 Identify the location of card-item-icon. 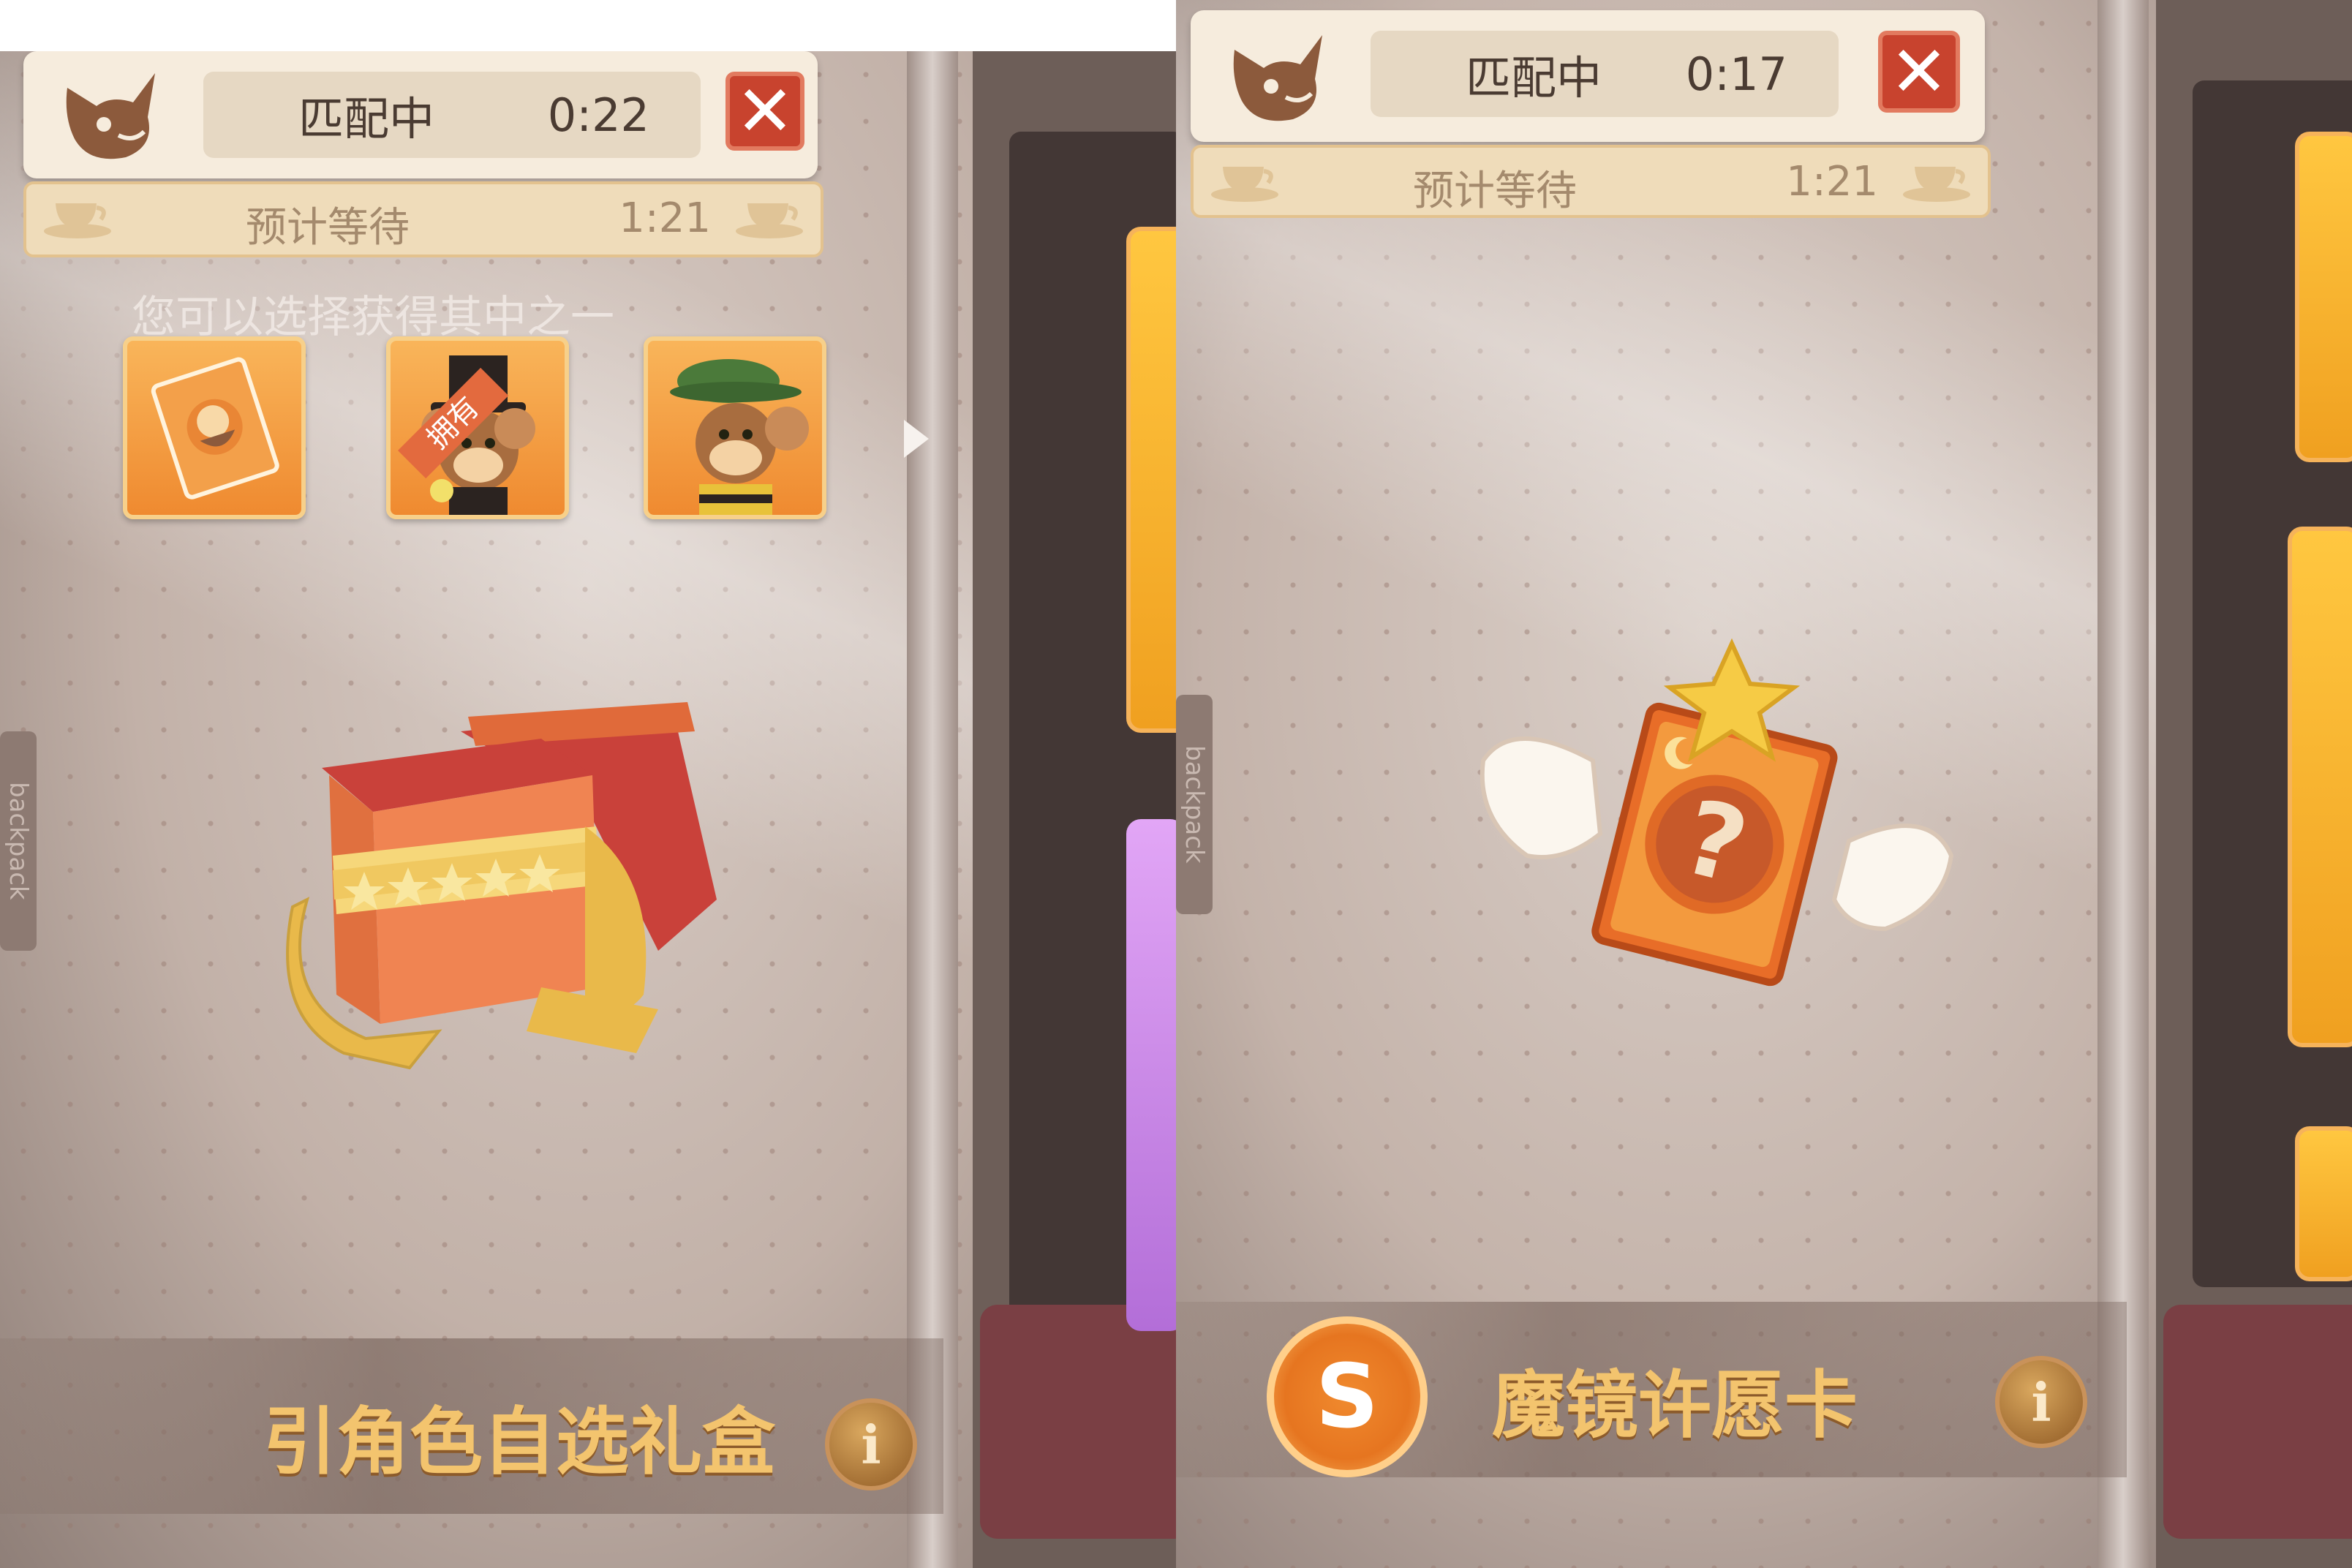
(215, 428).